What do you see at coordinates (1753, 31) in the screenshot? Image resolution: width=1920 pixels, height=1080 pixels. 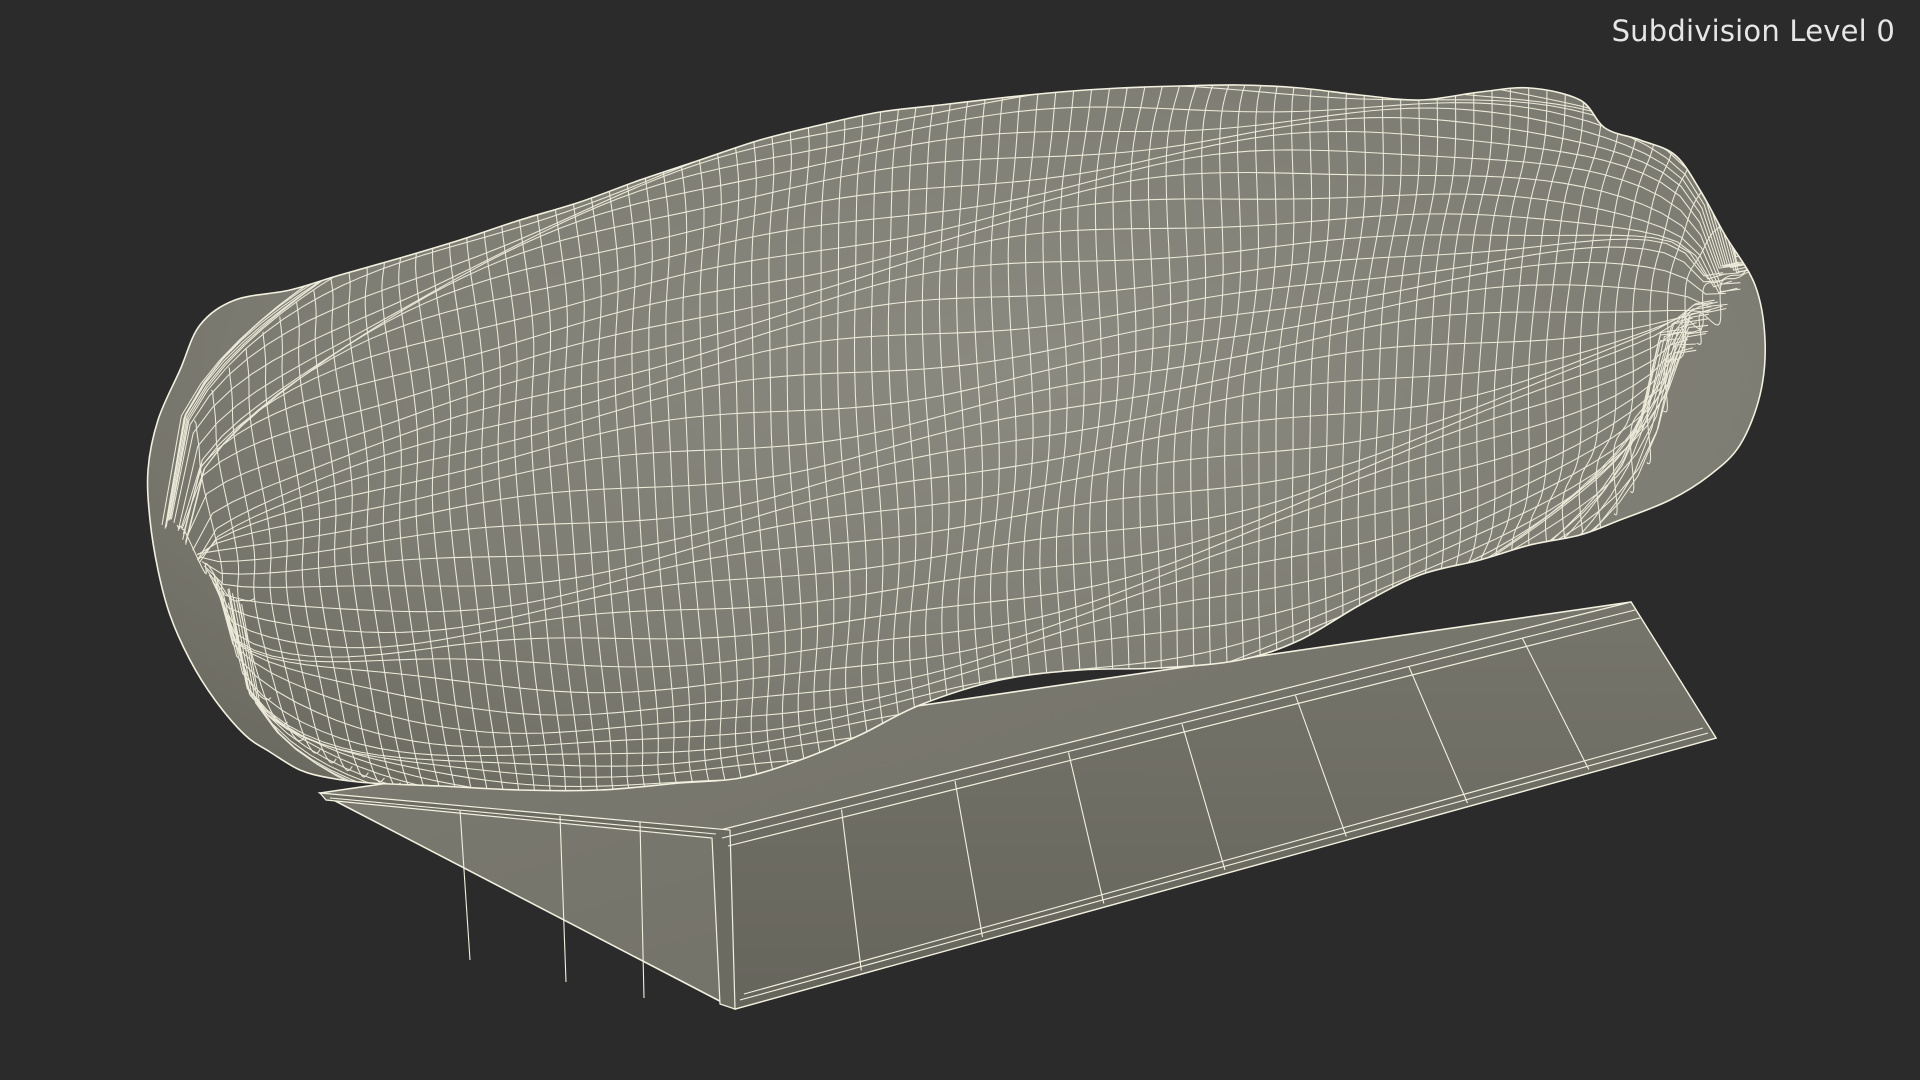 I see `subdivision-level-label: Subdivision Level 0` at bounding box center [1753, 31].